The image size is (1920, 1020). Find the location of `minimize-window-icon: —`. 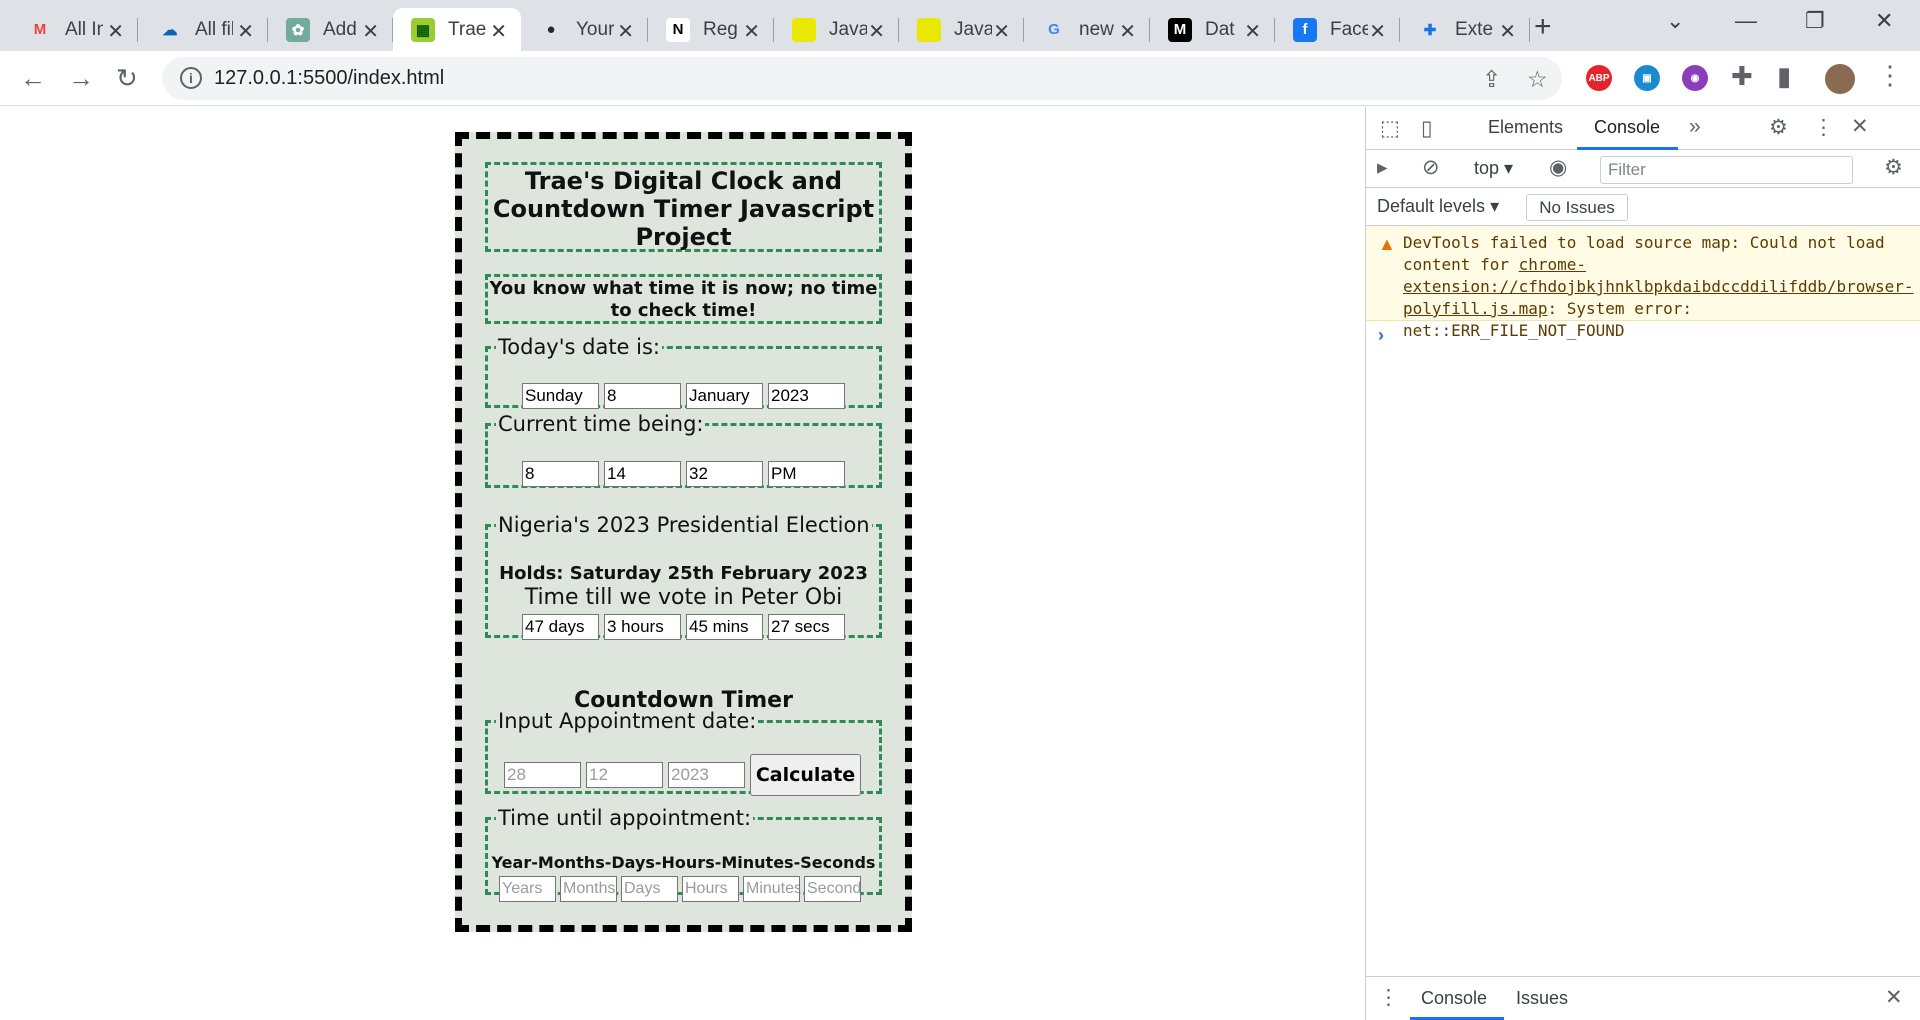

minimize-window-icon: — is located at coordinates (1746, 21).